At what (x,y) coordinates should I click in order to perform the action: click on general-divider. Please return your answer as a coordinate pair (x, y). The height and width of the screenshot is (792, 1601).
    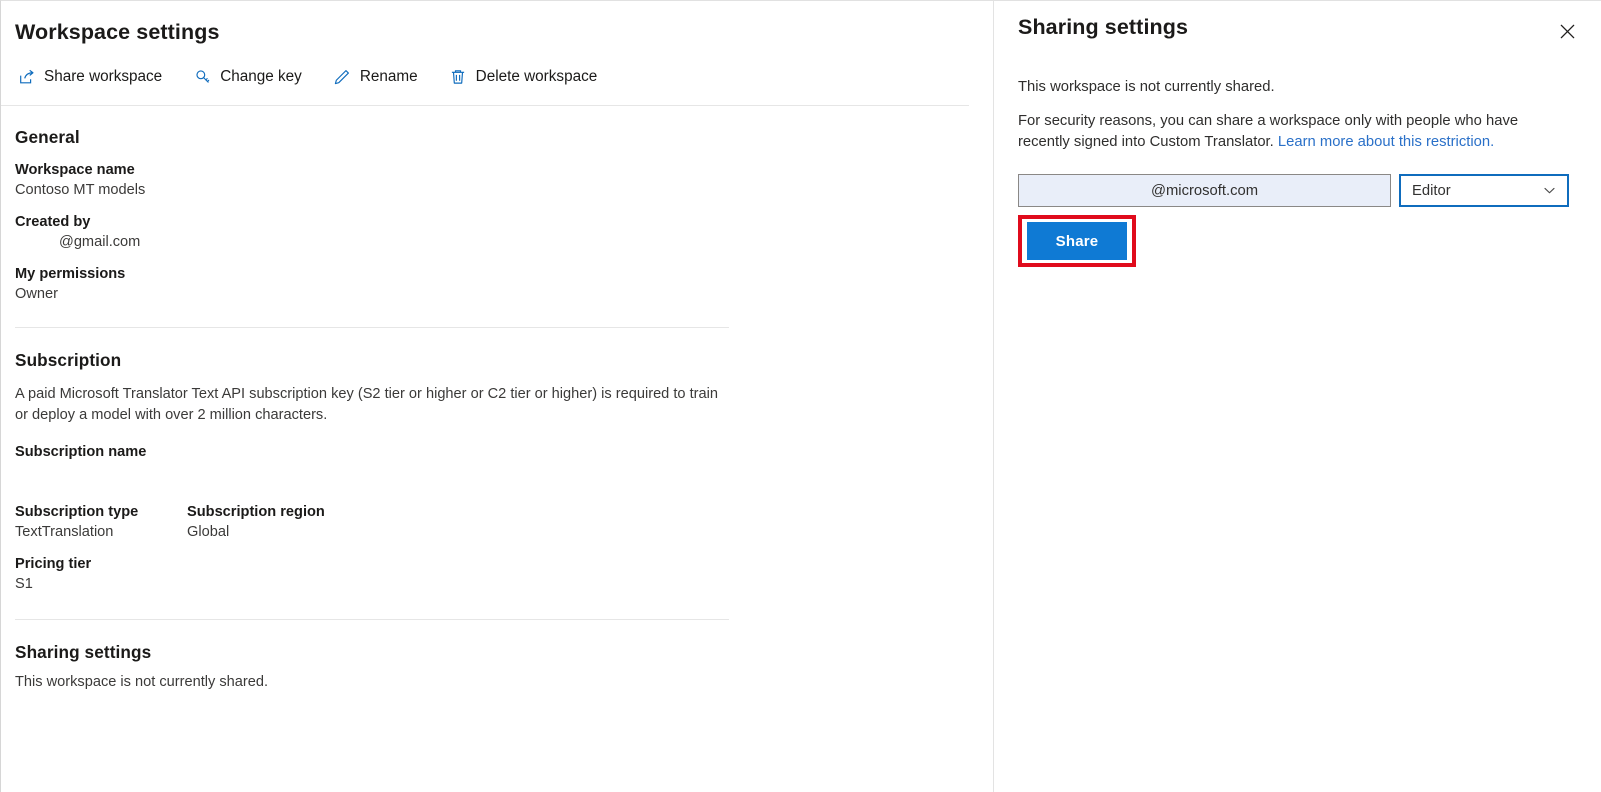
    Looking at the image, I should click on (372, 327).